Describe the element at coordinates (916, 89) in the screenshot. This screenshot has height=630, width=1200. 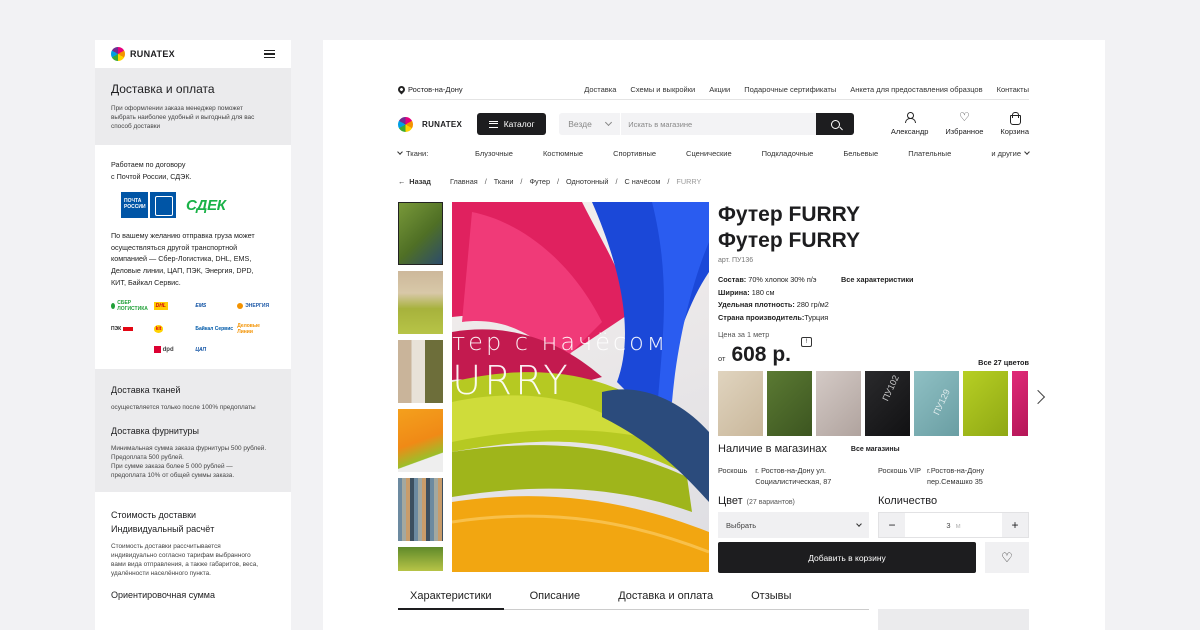
I see `top-link-samples-form: Анкета для предоставления образцов` at that location.